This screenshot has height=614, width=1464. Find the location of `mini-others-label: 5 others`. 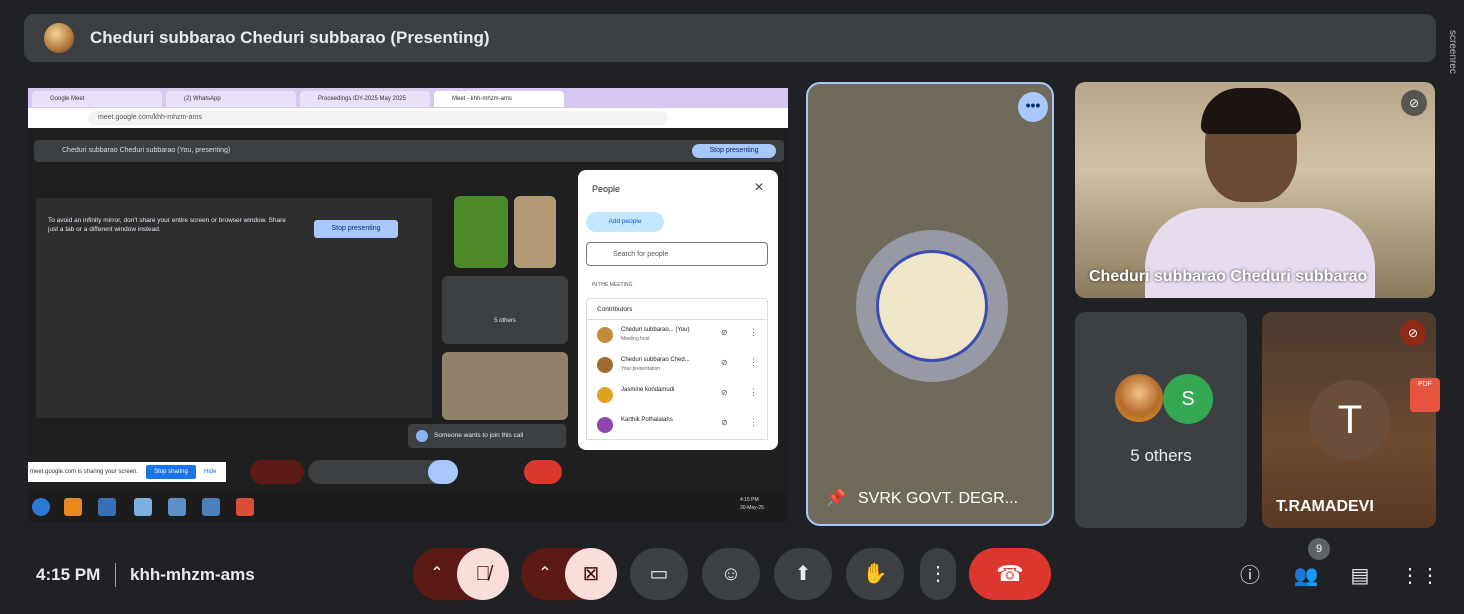

mini-others-label: 5 others is located at coordinates (505, 321).